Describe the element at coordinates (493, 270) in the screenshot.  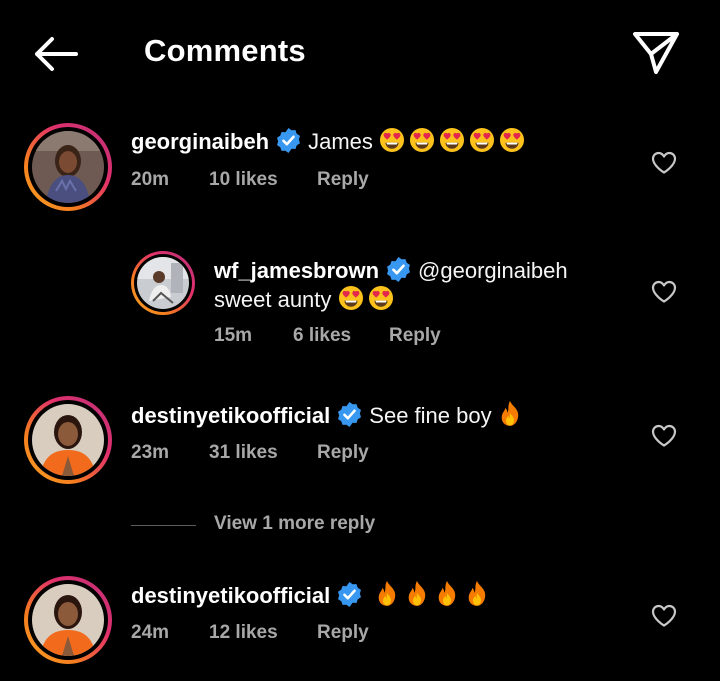
I see `mention-link: @georginaibeh` at that location.